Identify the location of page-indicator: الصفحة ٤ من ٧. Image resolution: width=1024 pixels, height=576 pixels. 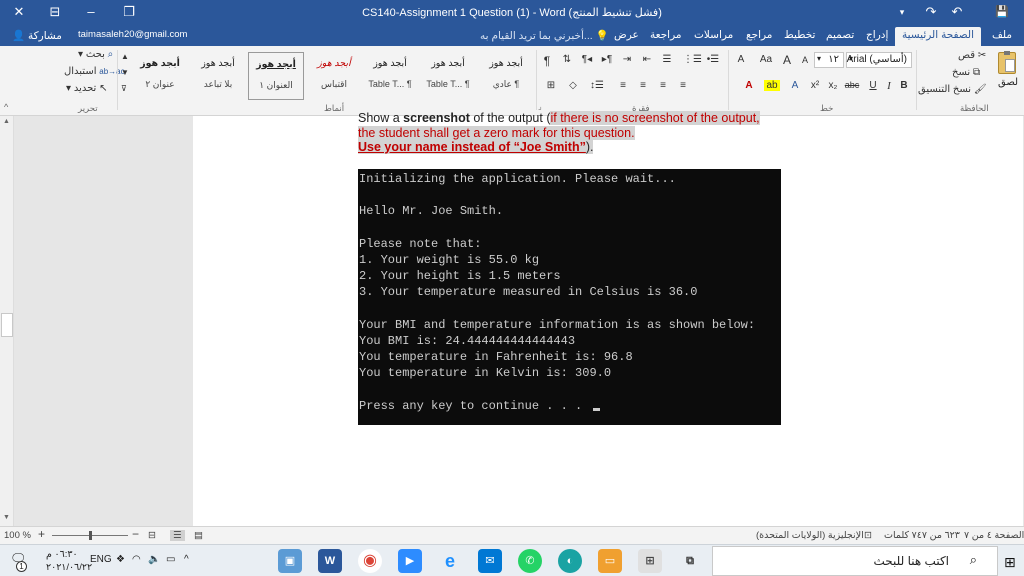
(994, 535).